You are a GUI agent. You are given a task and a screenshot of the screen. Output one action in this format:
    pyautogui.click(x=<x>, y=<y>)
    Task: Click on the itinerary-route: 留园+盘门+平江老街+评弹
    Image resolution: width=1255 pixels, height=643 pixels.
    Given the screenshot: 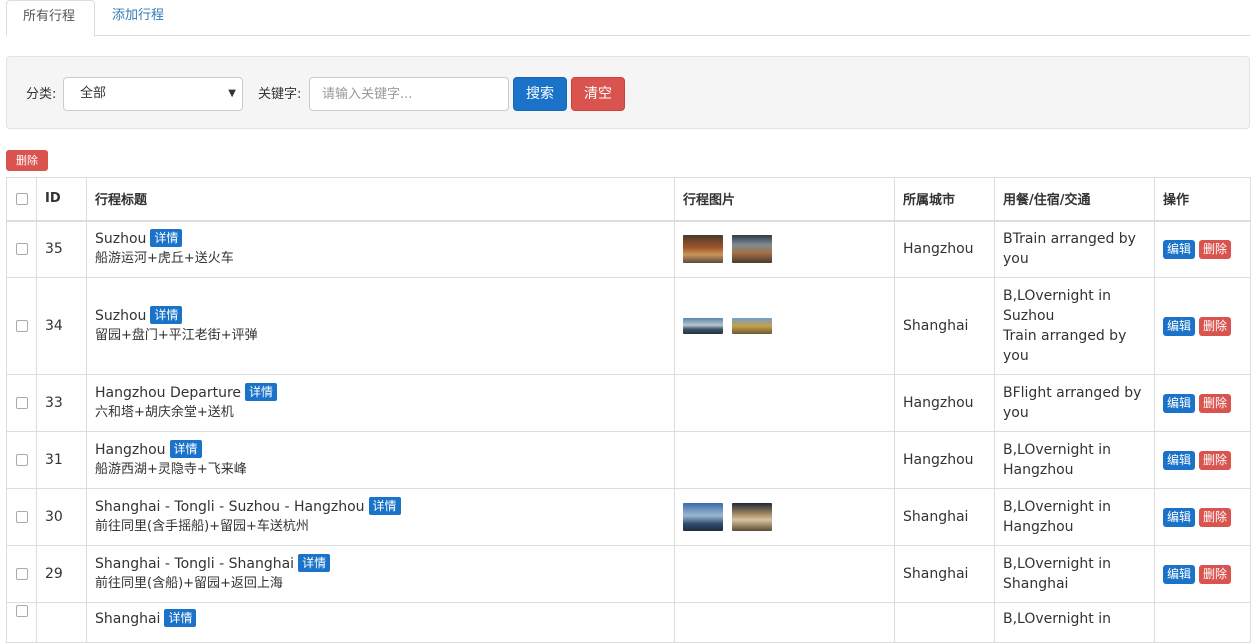 What is the action you would take?
    pyautogui.click(x=176, y=335)
    